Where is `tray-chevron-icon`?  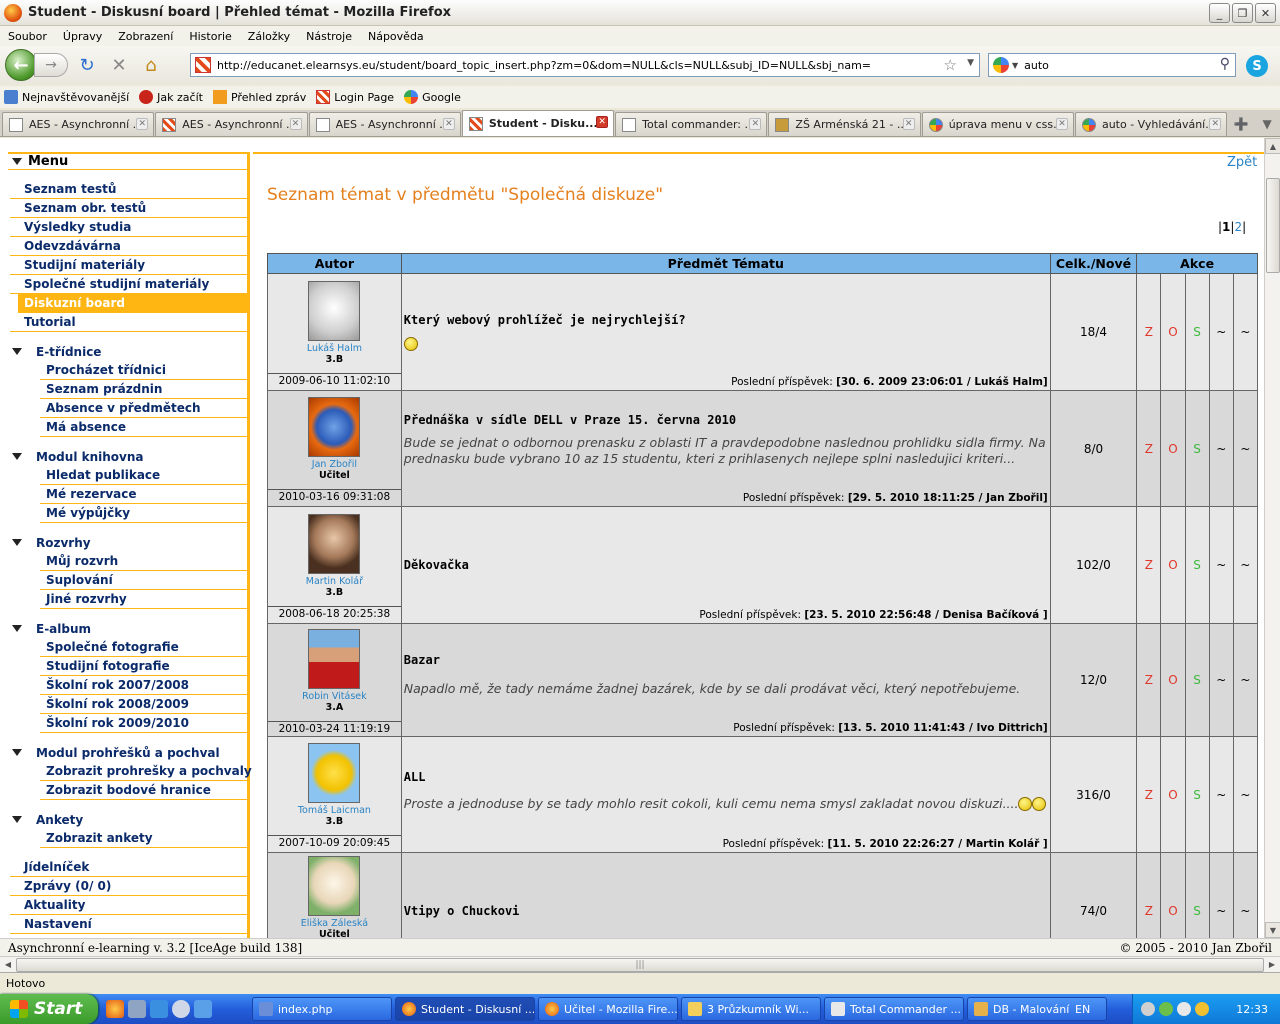
tray-chevron-icon is located at coordinates (1148, 1009).